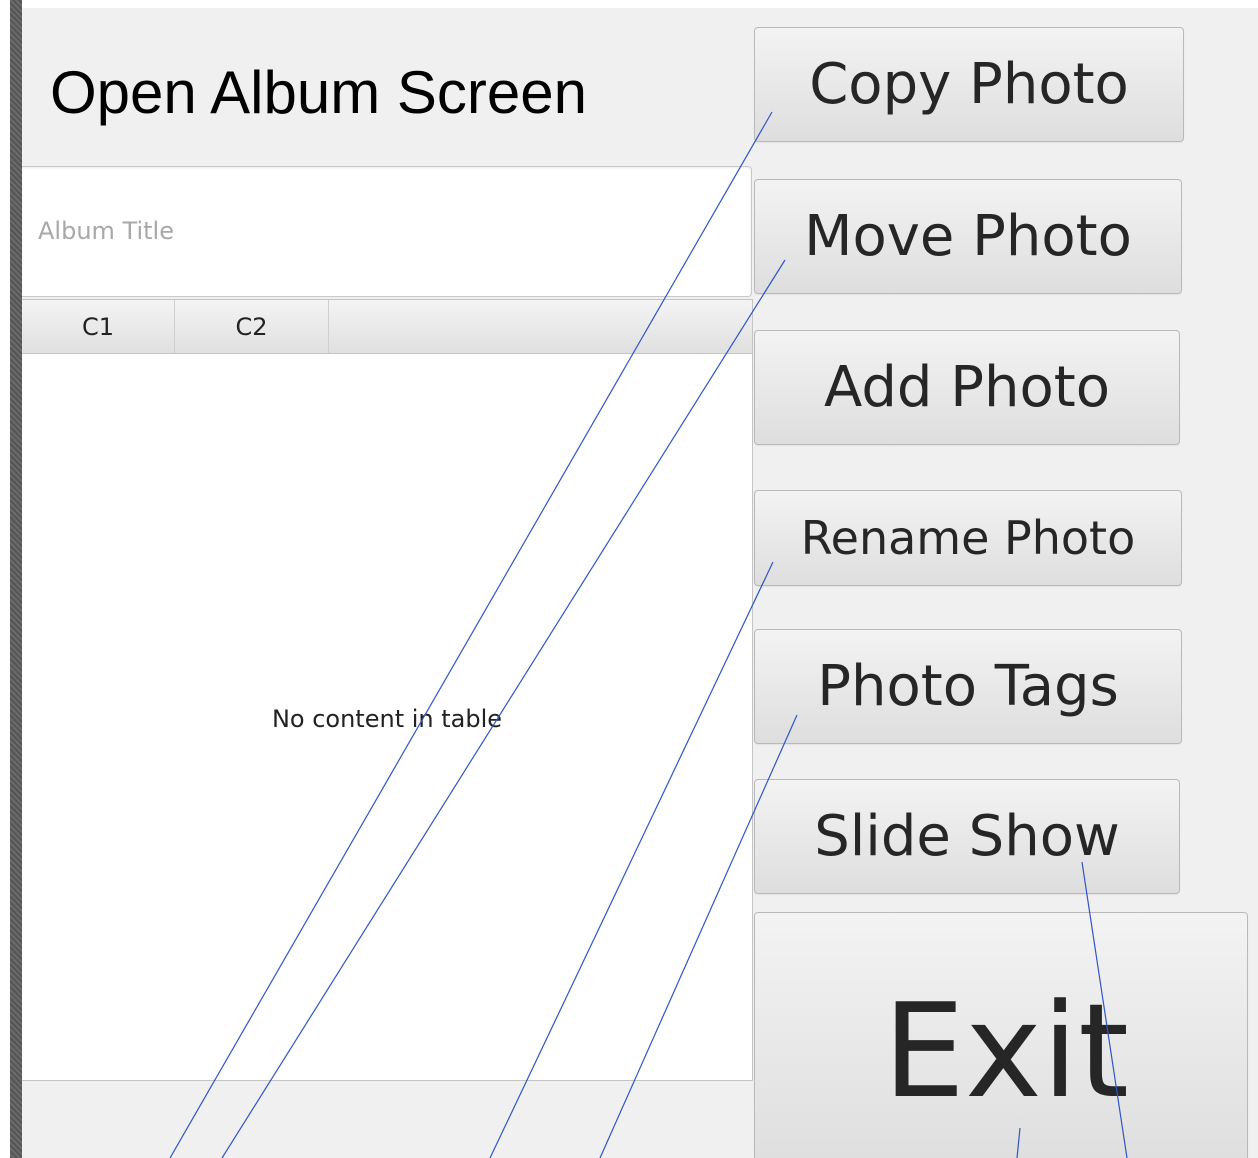  What do you see at coordinates (540, 326) in the screenshot?
I see `column-header-filler` at bounding box center [540, 326].